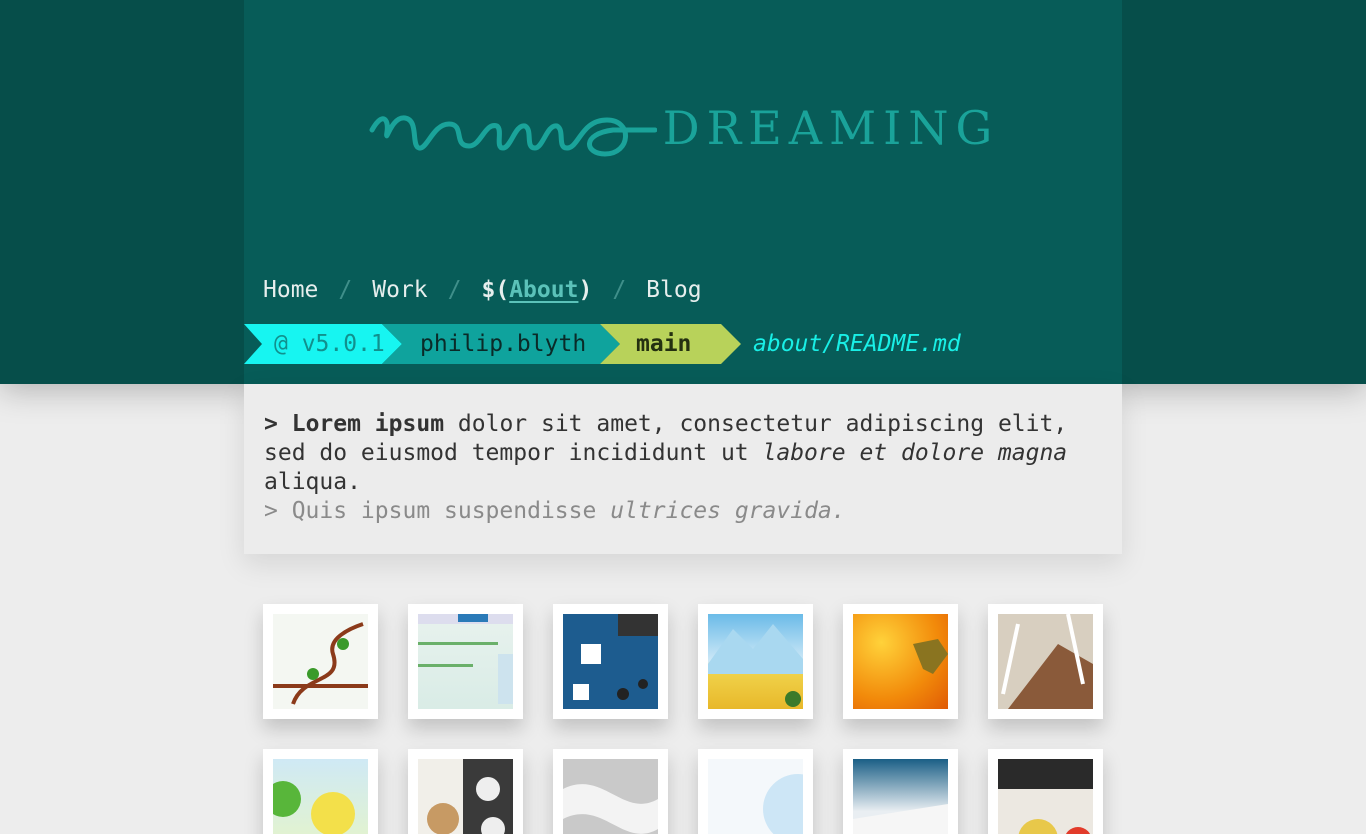 This screenshot has width=1366, height=834. Describe the element at coordinates (465, 796) in the screenshot. I see `teddy-bear-pattern-icon` at that location.